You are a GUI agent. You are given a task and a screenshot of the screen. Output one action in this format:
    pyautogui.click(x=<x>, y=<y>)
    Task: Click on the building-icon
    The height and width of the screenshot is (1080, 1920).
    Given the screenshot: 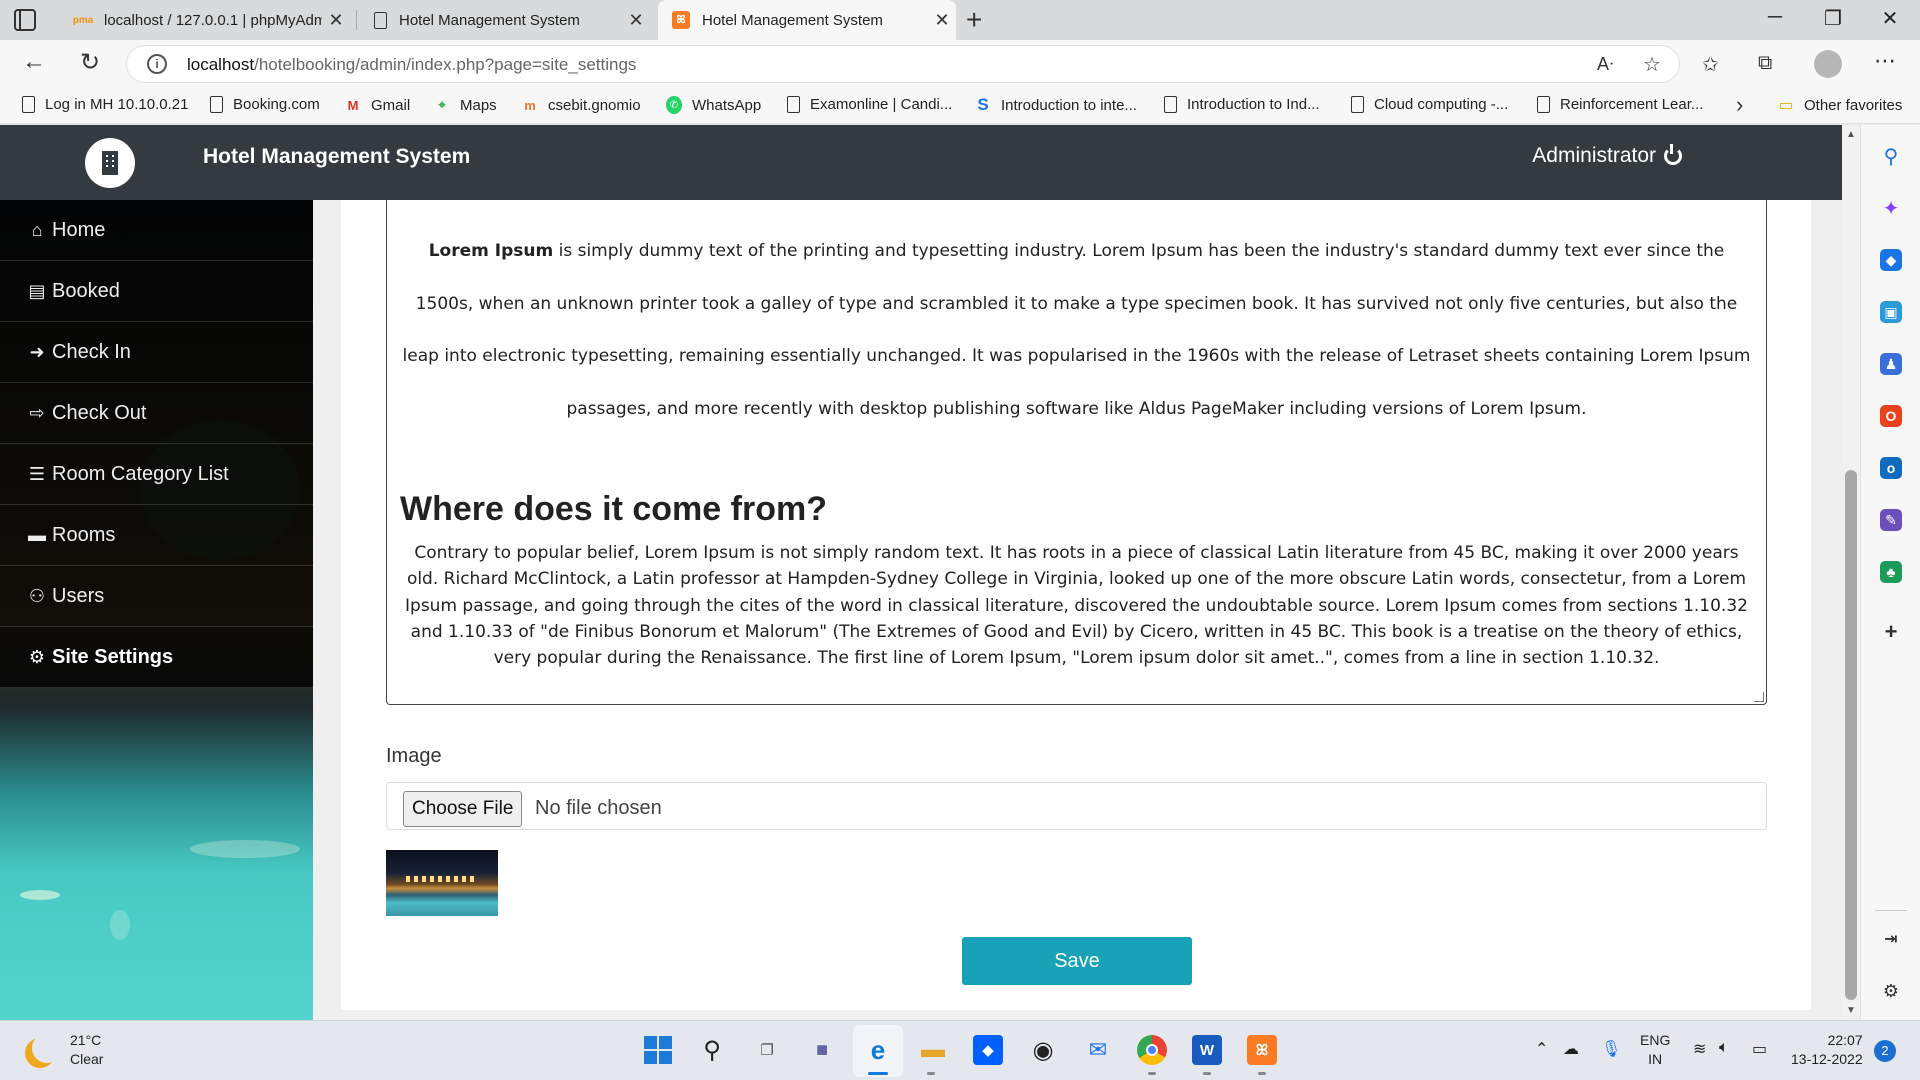 What is the action you would take?
    pyautogui.click(x=110, y=163)
    